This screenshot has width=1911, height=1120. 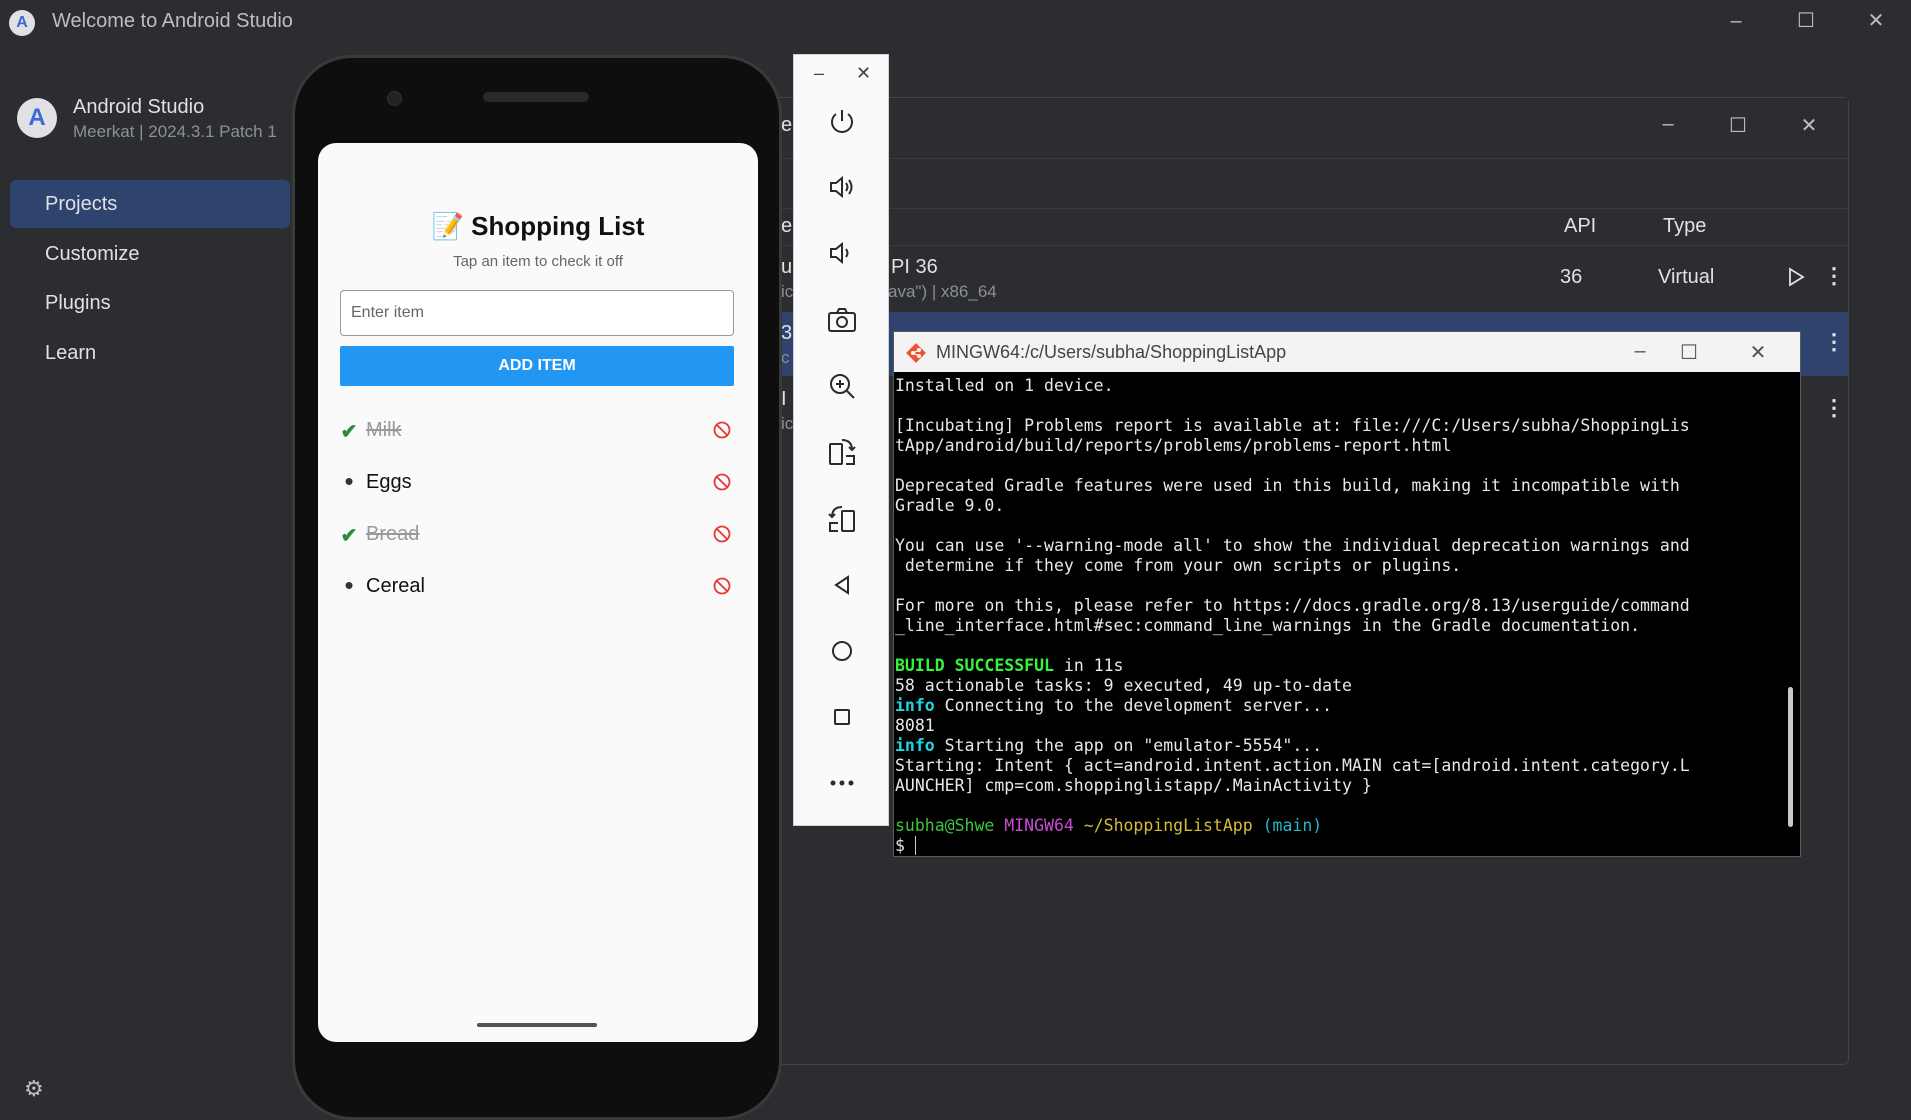 What do you see at coordinates (1039, 825) in the screenshot?
I see `prompt-shell: MINGW64` at bounding box center [1039, 825].